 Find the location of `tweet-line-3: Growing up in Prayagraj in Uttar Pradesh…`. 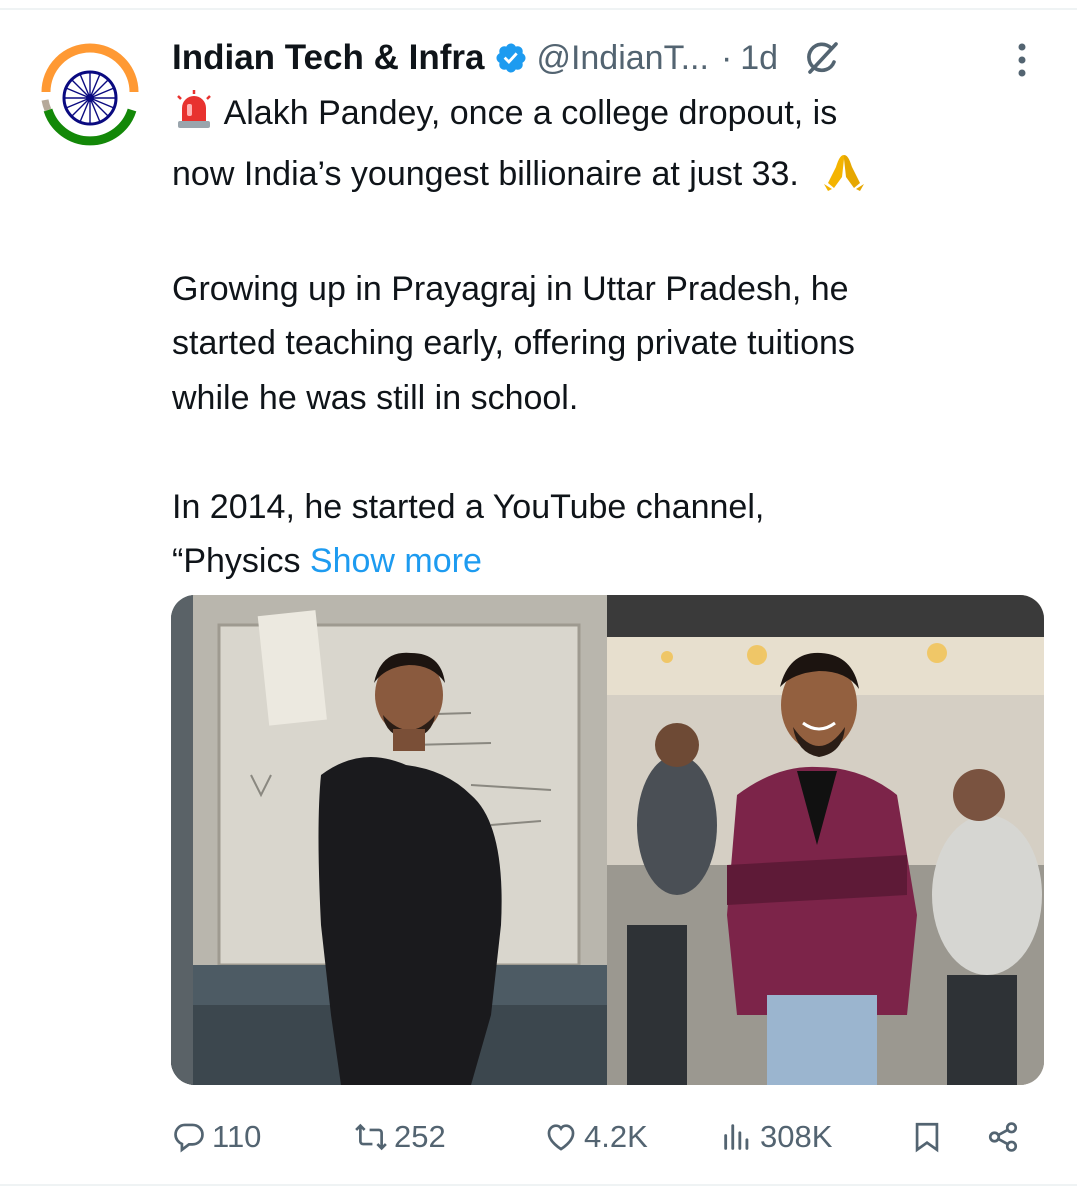

tweet-line-3: Growing up in Prayagraj in Uttar Pradesh… is located at coordinates (510, 288).